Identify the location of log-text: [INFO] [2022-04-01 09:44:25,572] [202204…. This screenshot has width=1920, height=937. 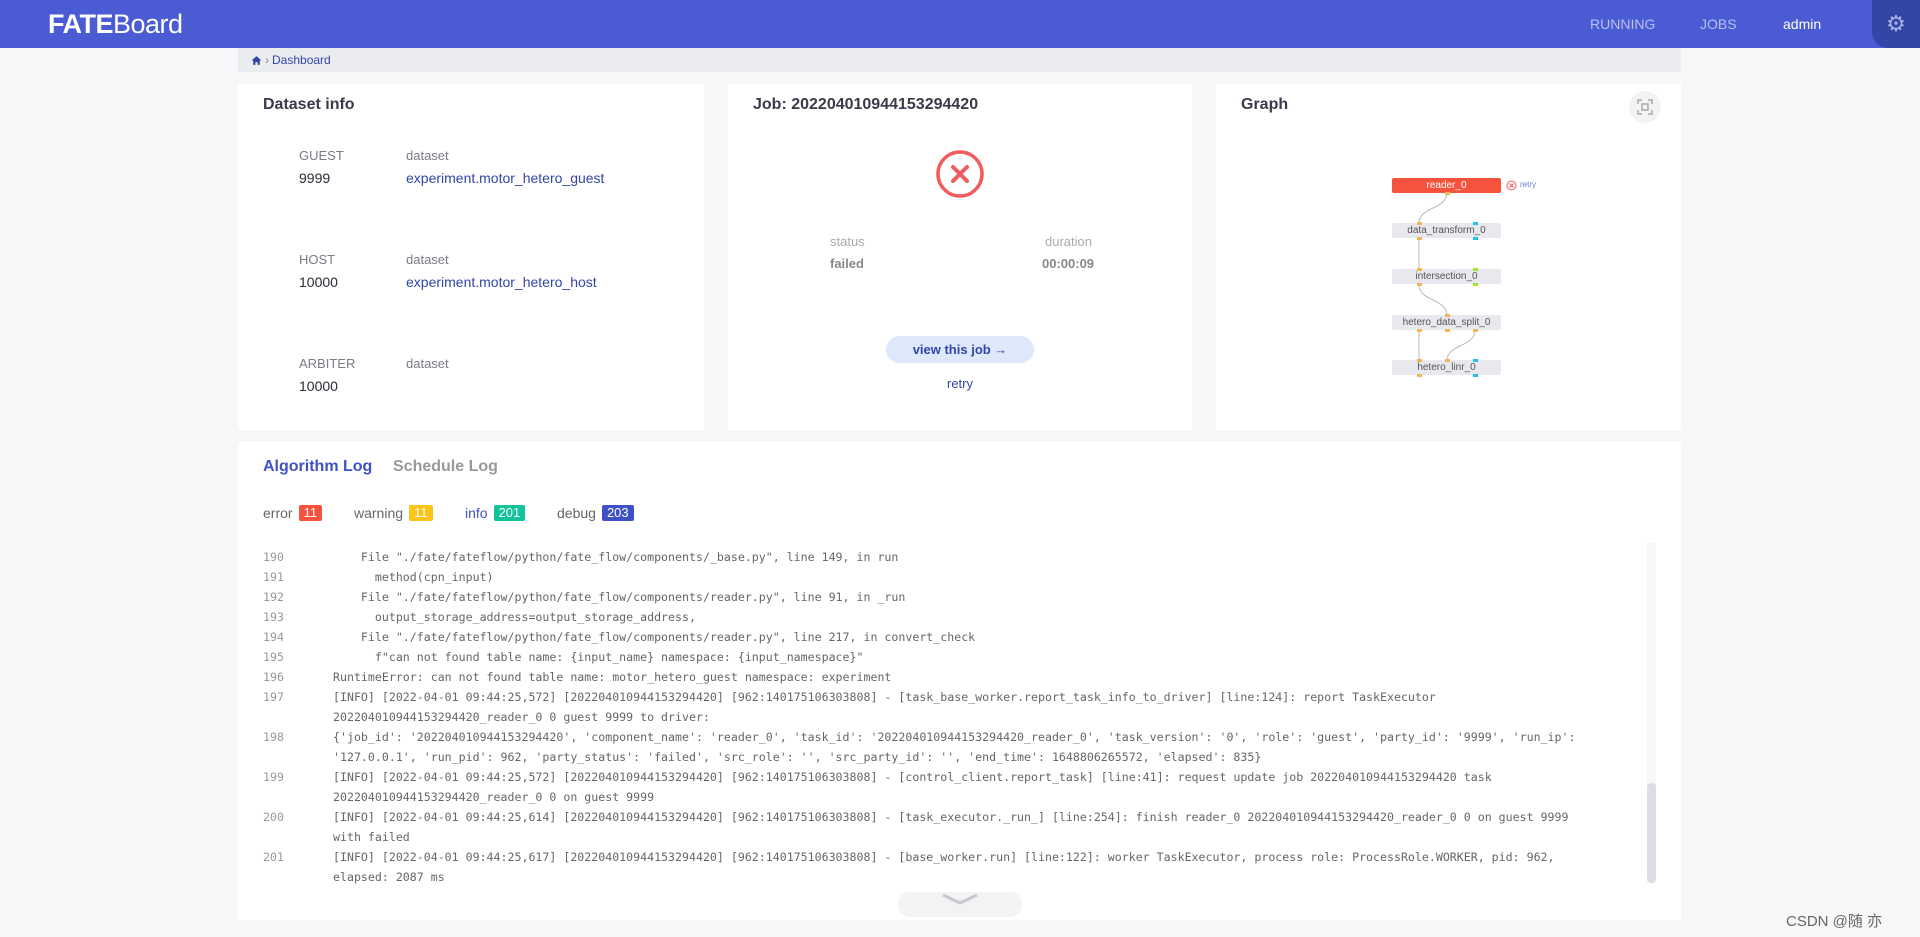
(884, 697).